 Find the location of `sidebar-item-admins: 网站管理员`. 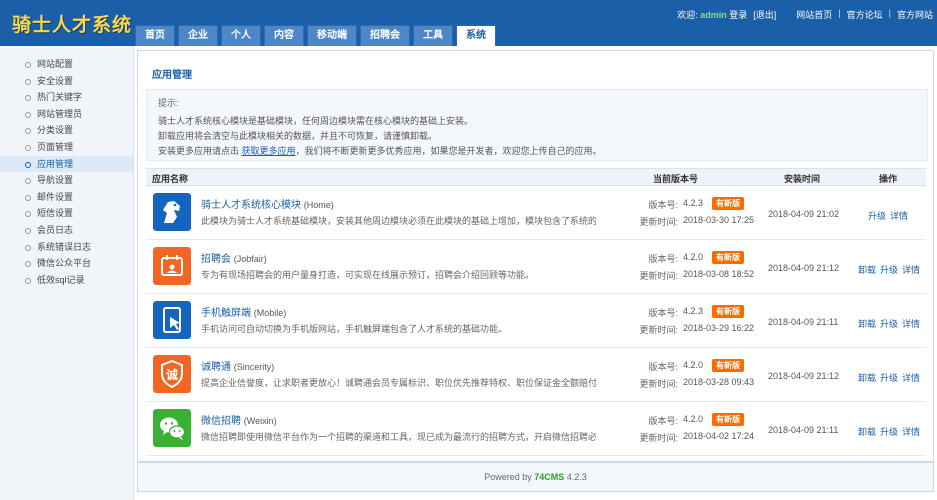

sidebar-item-admins: 网站管理员 is located at coordinates (66, 114).